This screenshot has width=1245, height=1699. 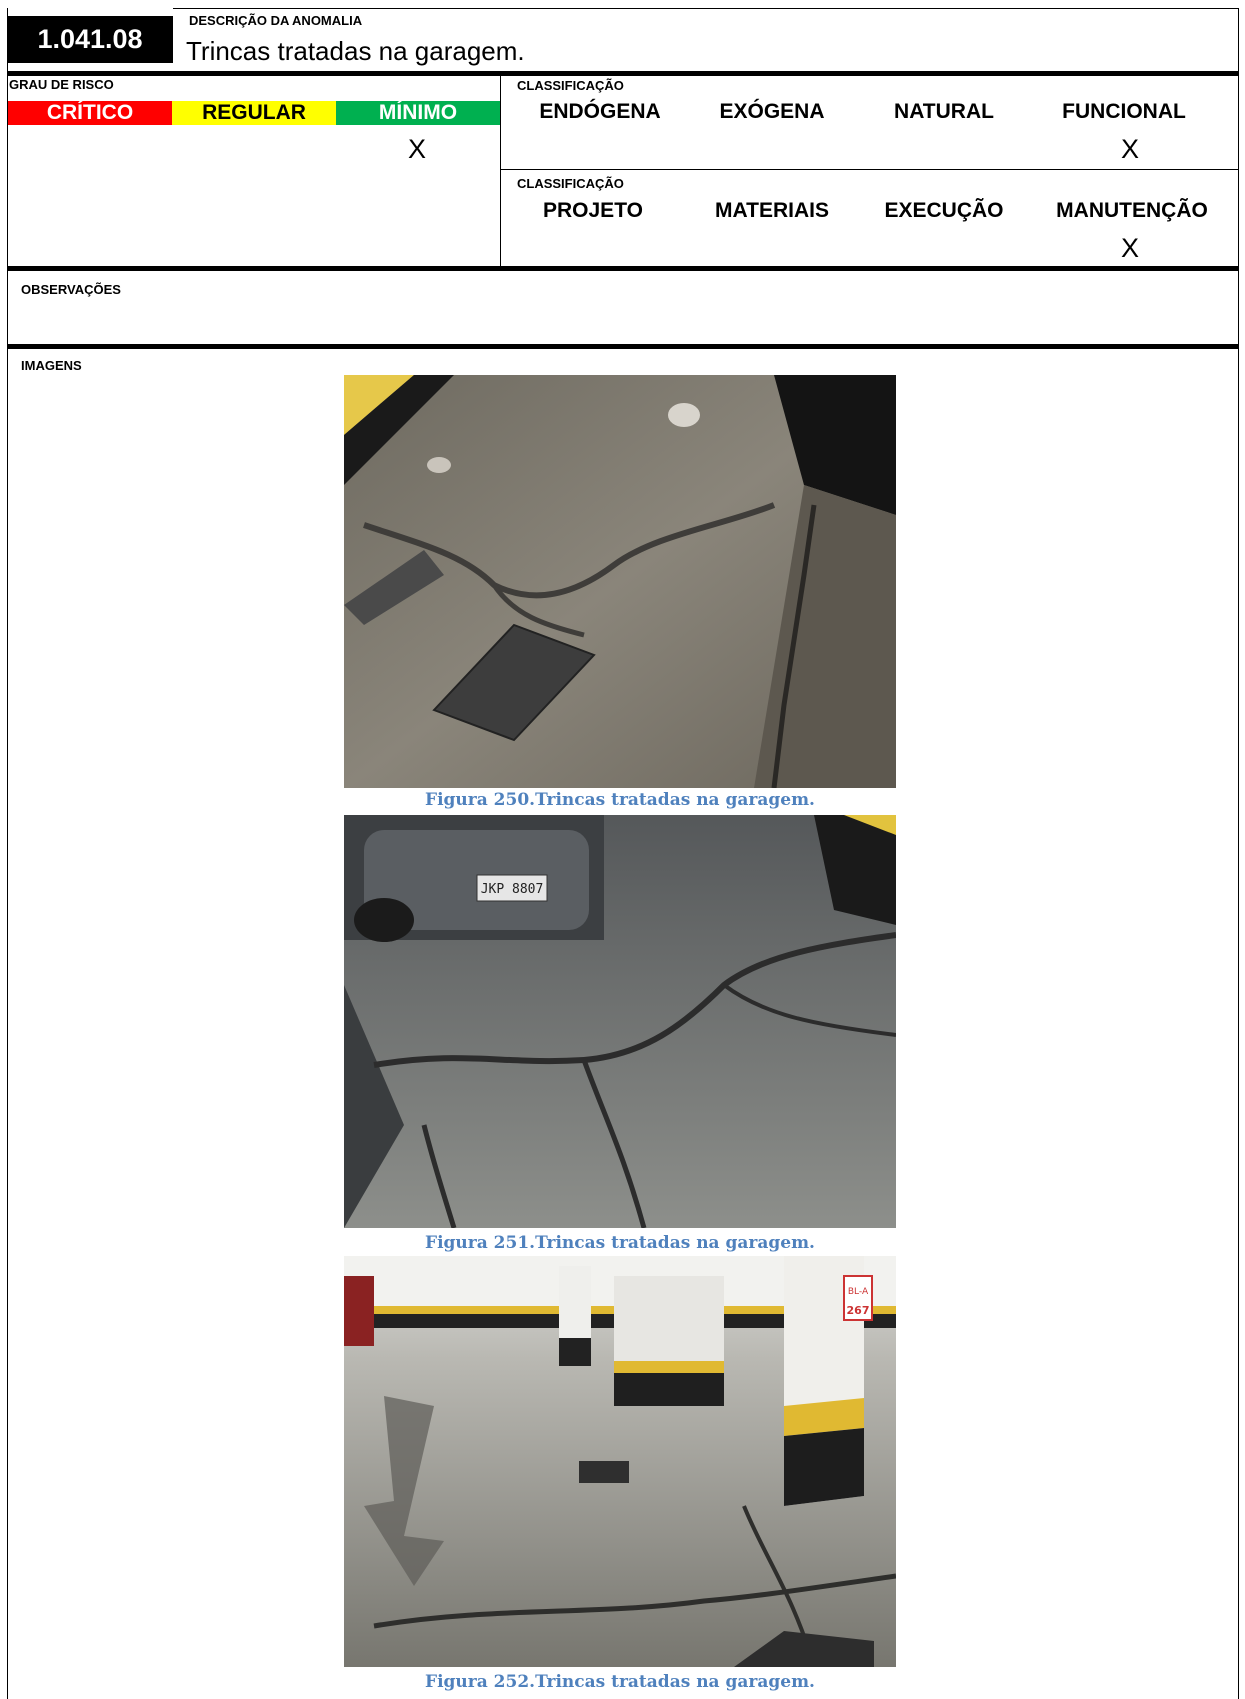 I want to click on caption-252: Figura 252.Trincas tratadas na garagem., so click(x=620, y=1682).